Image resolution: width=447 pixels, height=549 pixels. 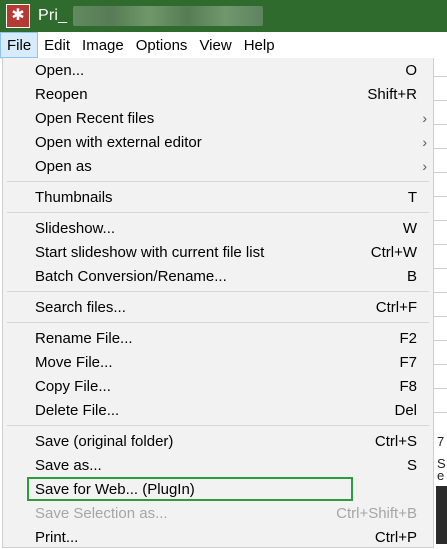 I want to click on menu-item-label: Save for Web... (PlugIn), so click(x=115, y=489).